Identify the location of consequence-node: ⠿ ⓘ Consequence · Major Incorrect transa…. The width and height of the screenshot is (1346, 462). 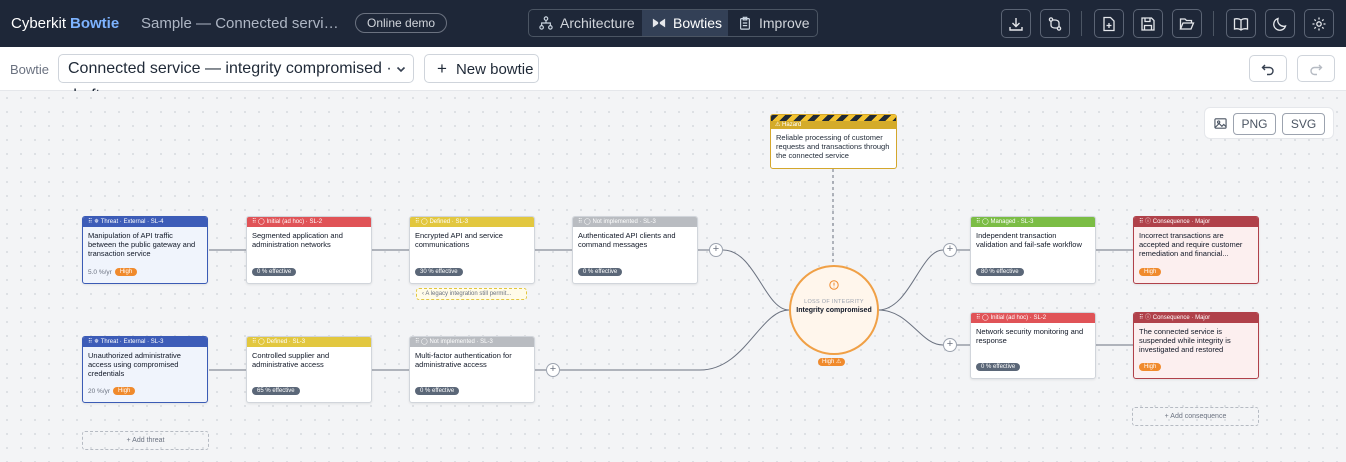
(1196, 250).